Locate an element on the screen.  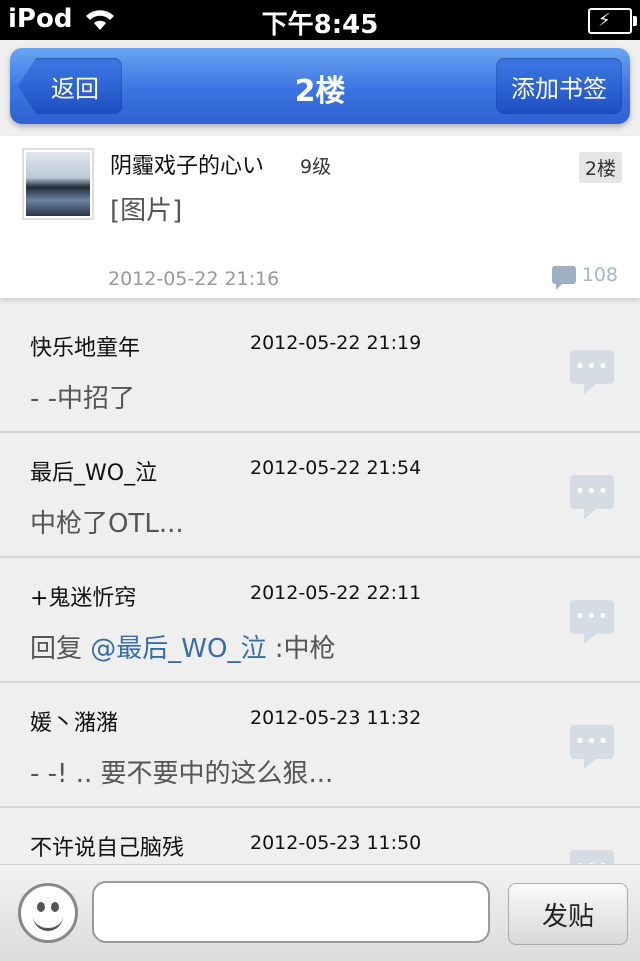
status-time: 下午8:45 is located at coordinates (320, 25).